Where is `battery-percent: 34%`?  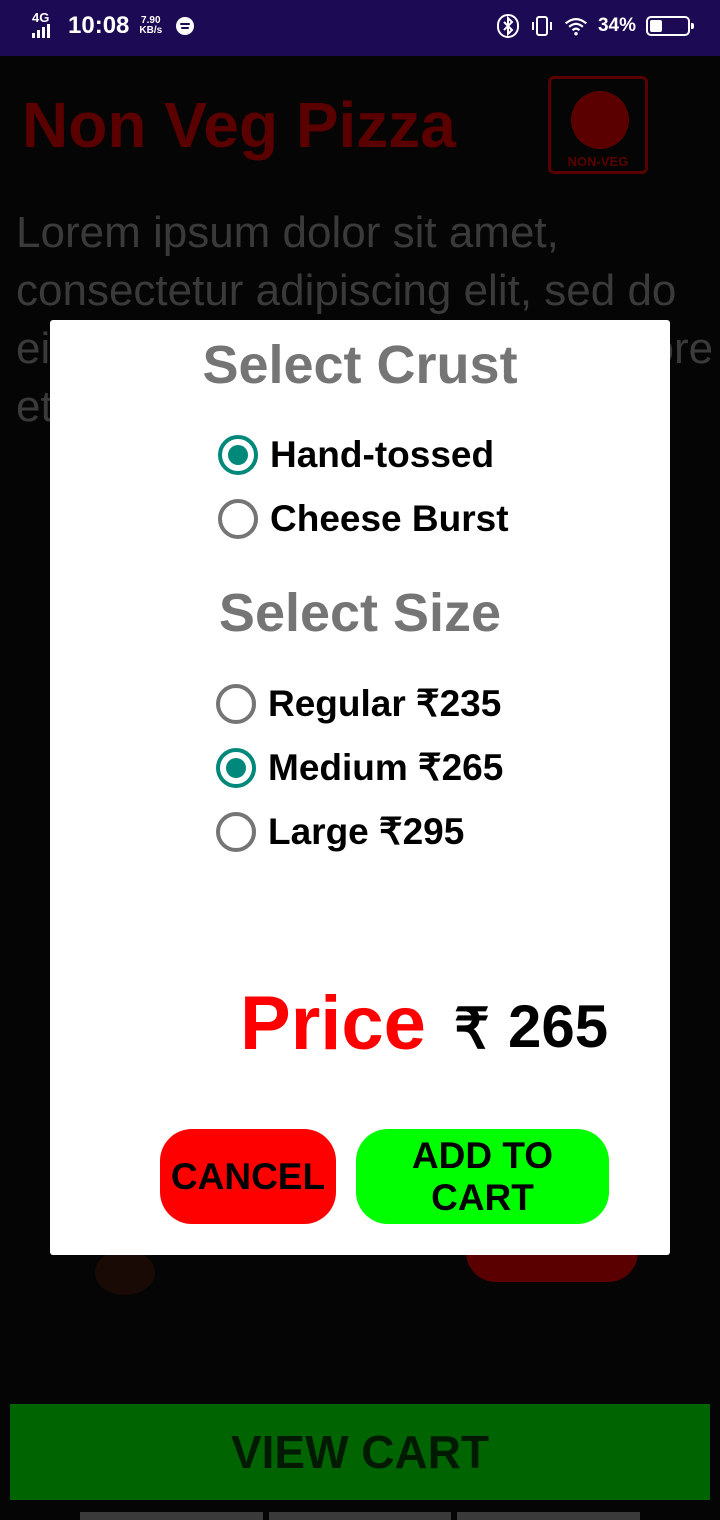 battery-percent: 34% is located at coordinates (616, 25).